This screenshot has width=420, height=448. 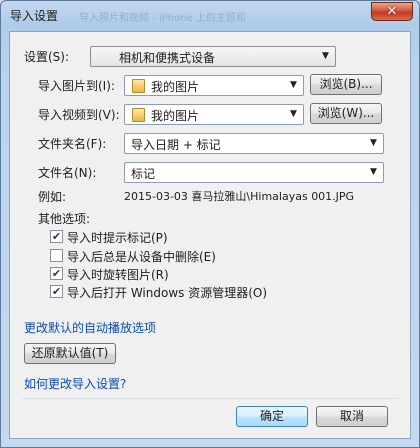 What do you see at coordinates (64, 219) in the screenshot?
I see `other-options-label: 其他选项:` at bounding box center [64, 219].